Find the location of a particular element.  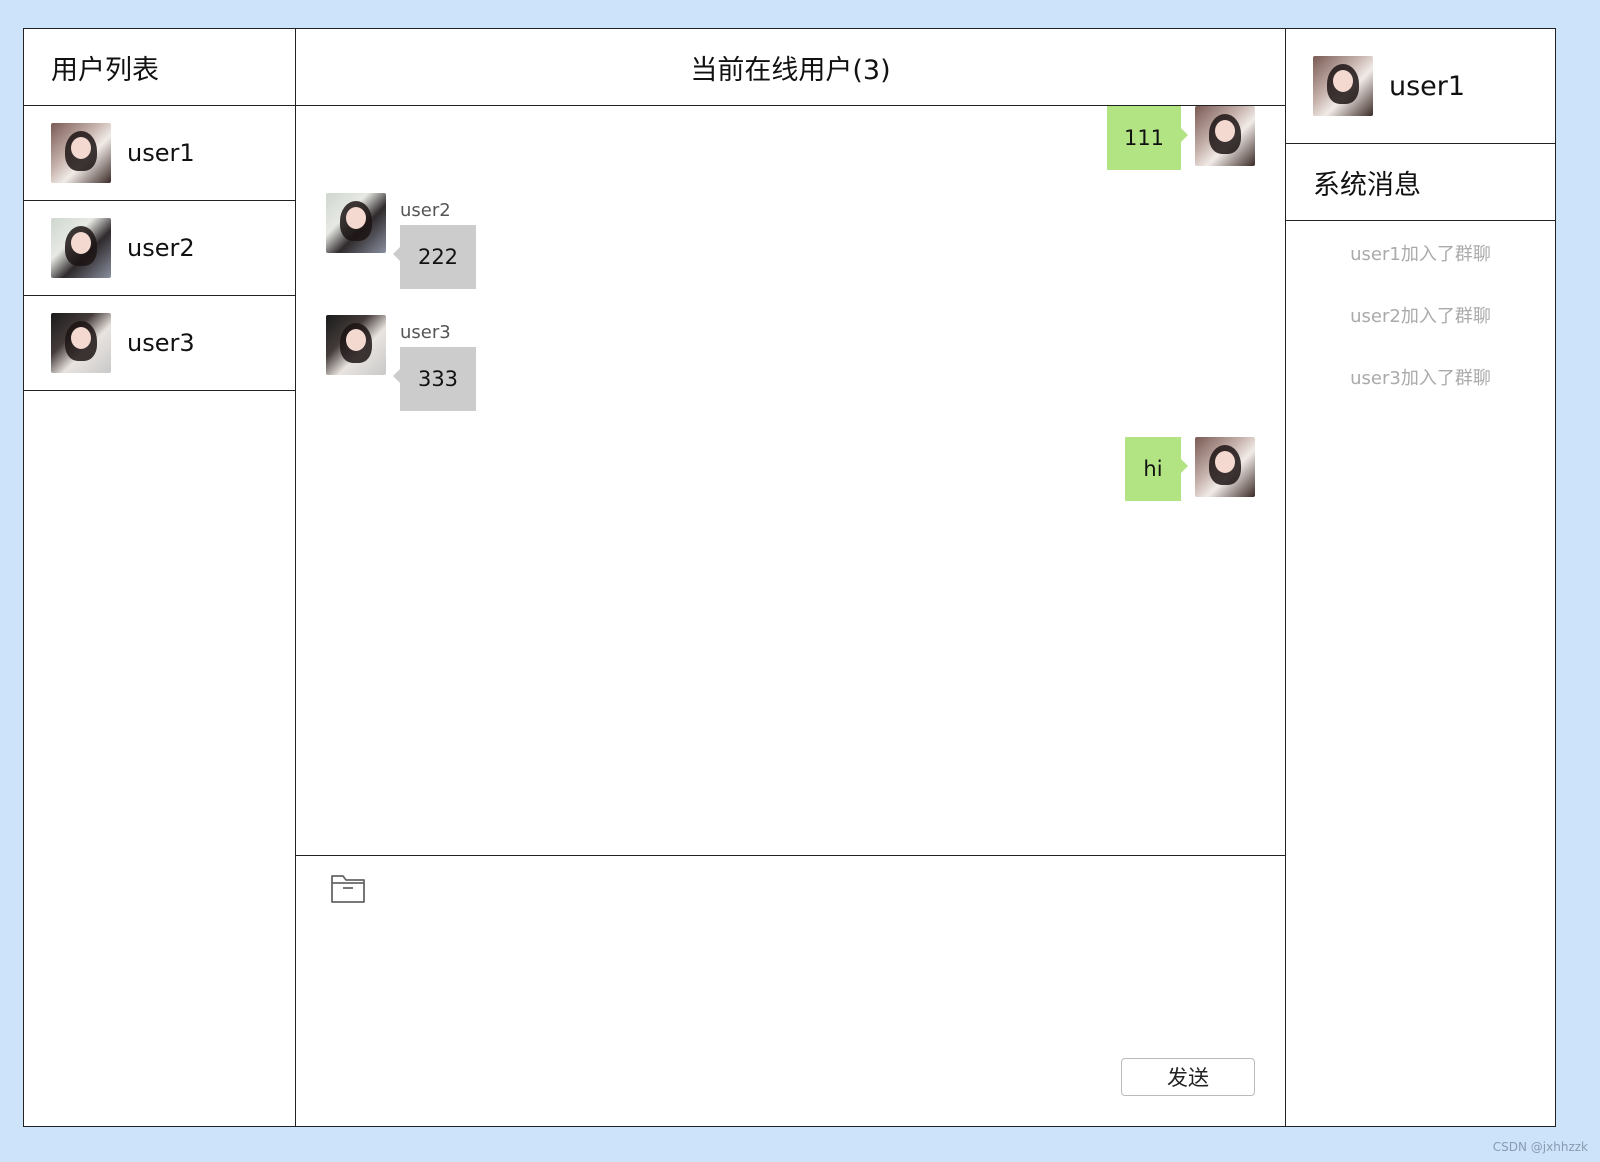

message-bubble: hi is located at coordinates (1156, 469).